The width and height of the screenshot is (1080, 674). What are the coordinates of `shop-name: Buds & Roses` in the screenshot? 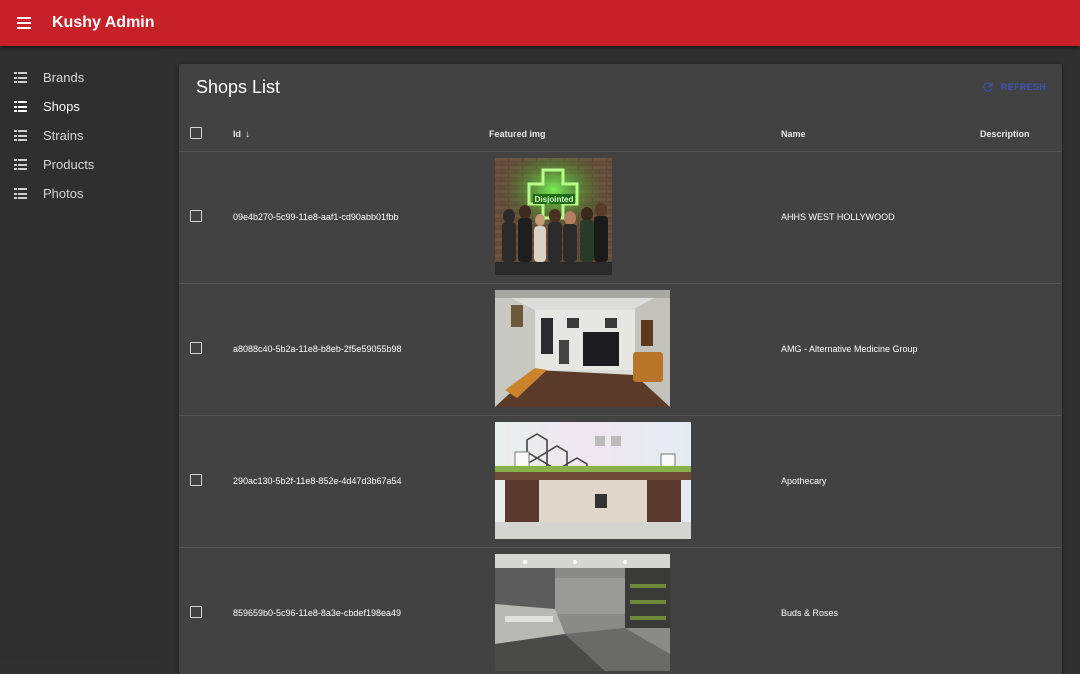 It's located at (810, 613).